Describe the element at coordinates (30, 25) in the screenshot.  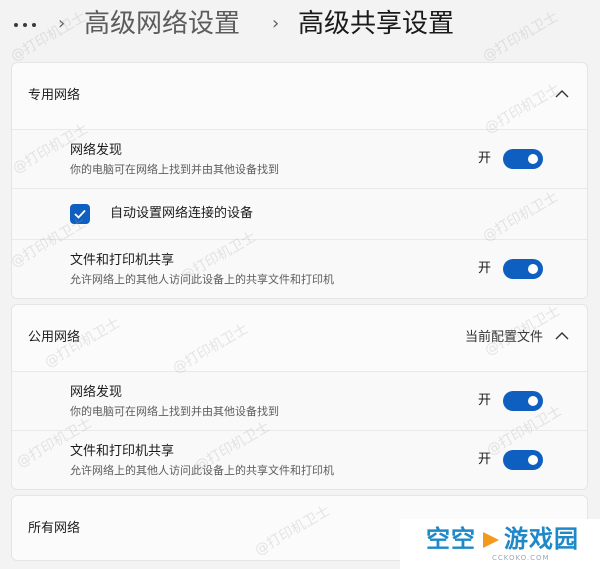
I see `more-options-button` at that location.